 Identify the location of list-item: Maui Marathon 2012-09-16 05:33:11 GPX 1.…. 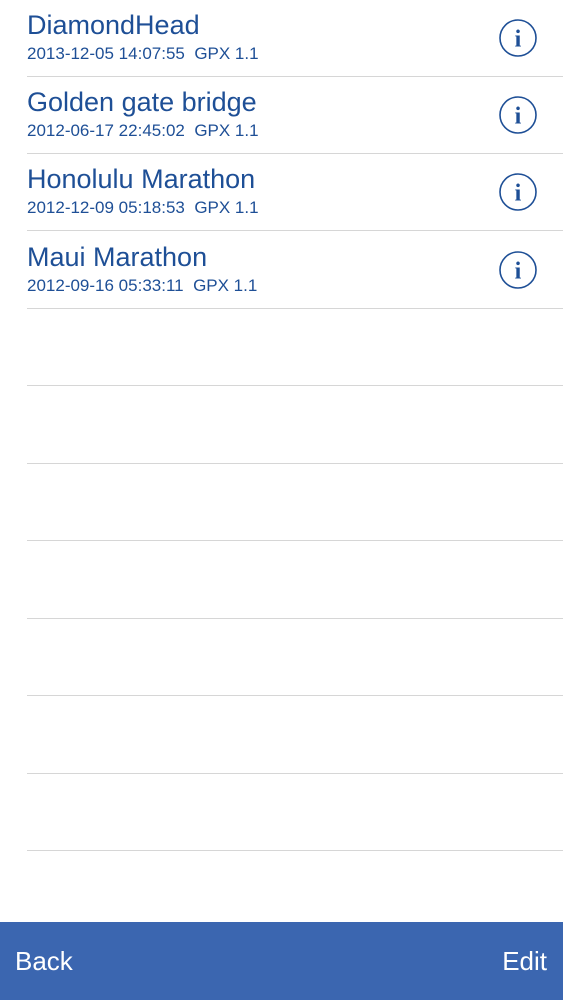
(281, 270).